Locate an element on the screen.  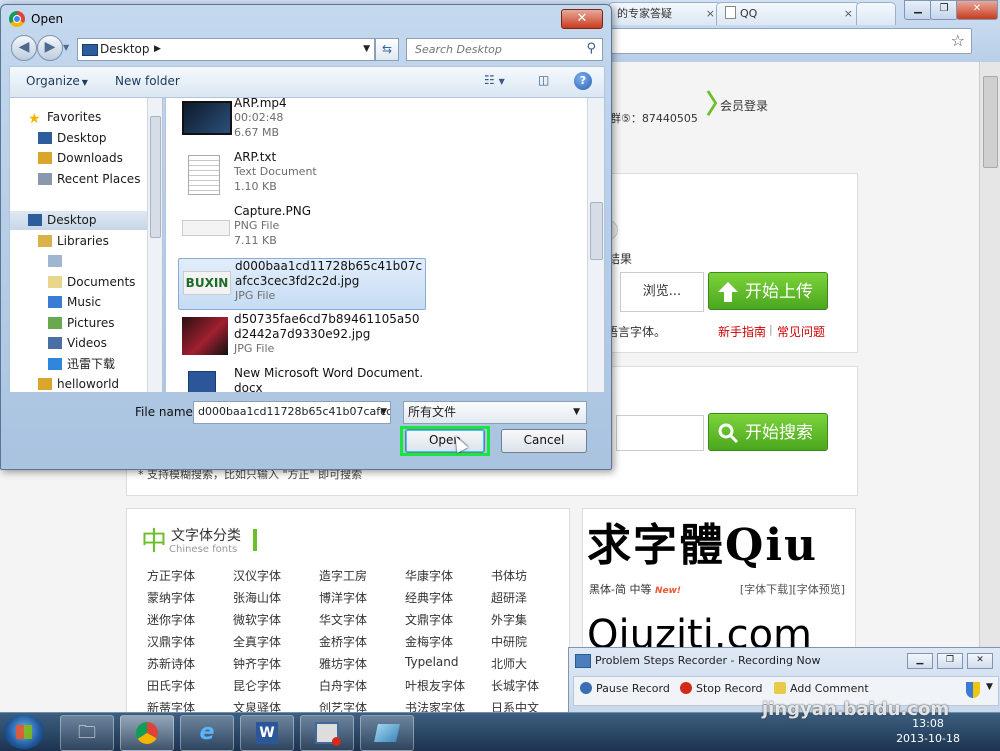
nav-item: helloworld is located at coordinates (86, 383).